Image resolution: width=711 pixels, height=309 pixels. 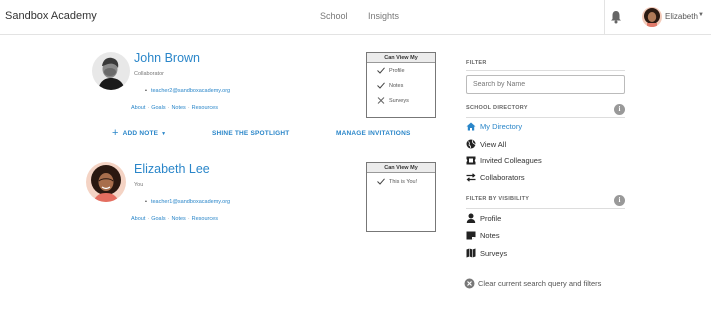 What do you see at coordinates (476, 63) in the screenshot?
I see `filter-heading: FILTER` at bounding box center [476, 63].